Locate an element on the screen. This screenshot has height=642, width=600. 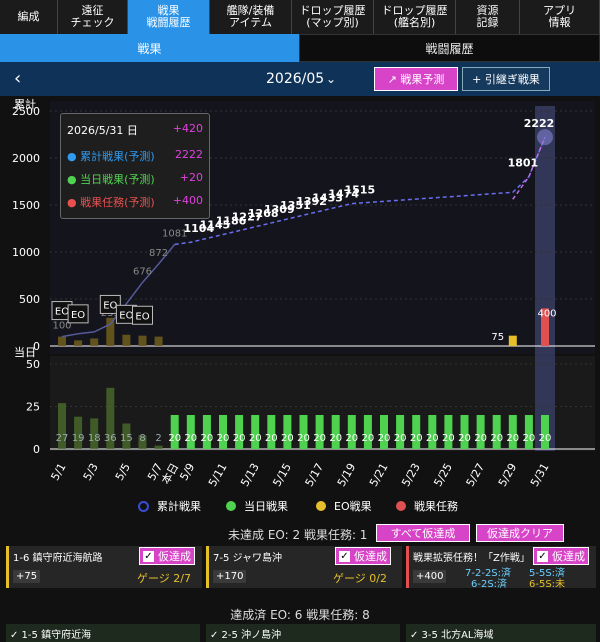
nav-senka: 戦果 戦闘履歴 is located at coordinates (169, 17).